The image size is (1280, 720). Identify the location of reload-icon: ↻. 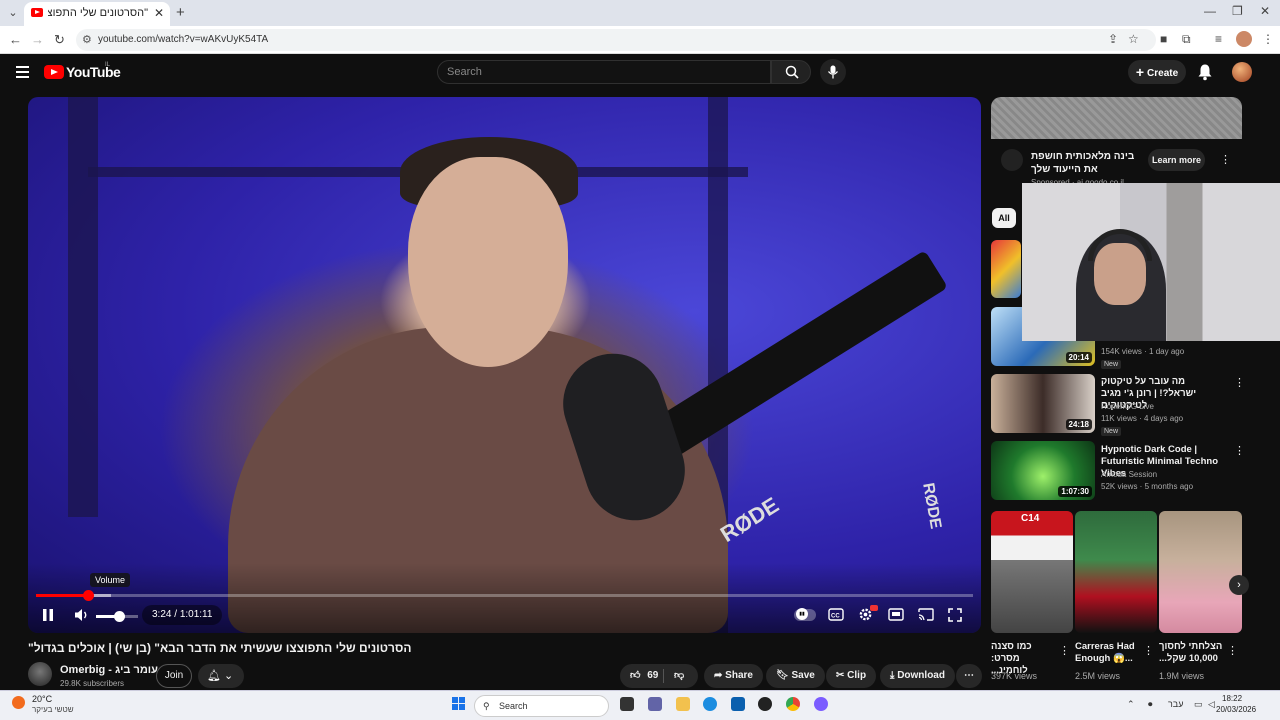
(59, 40).